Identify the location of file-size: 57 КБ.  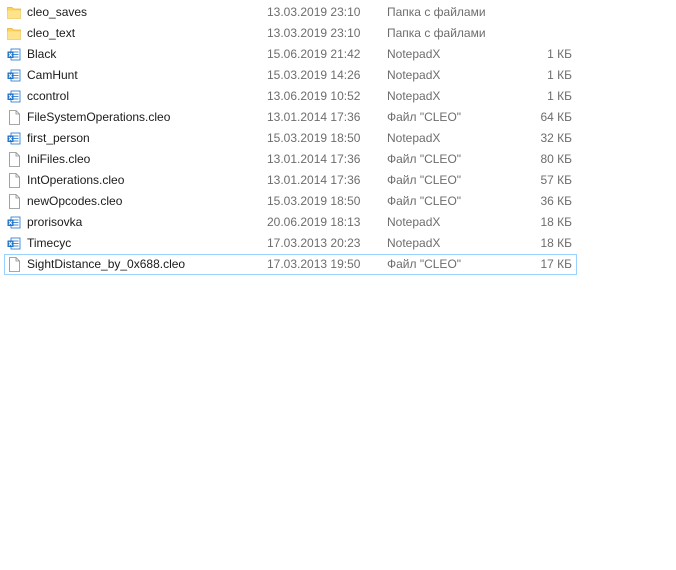
(556, 180).